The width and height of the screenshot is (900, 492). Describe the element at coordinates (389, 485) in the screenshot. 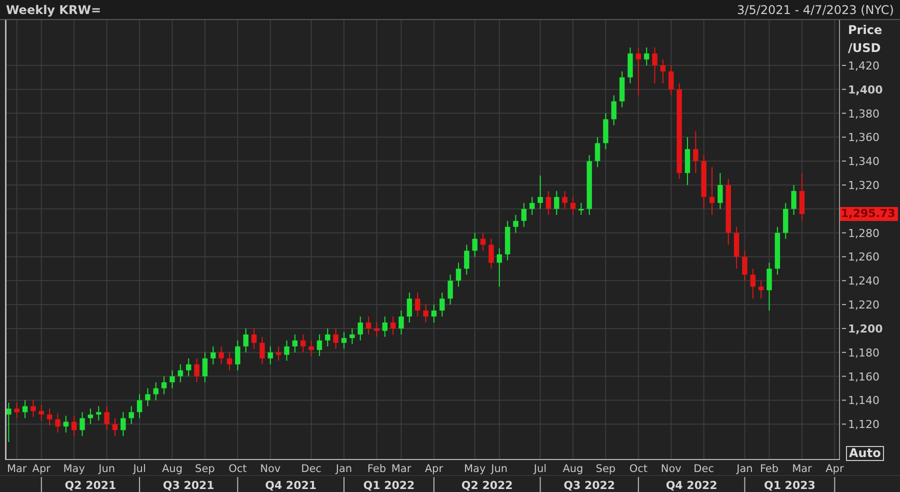

I see `quarter-label: Q1 2022` at that location.